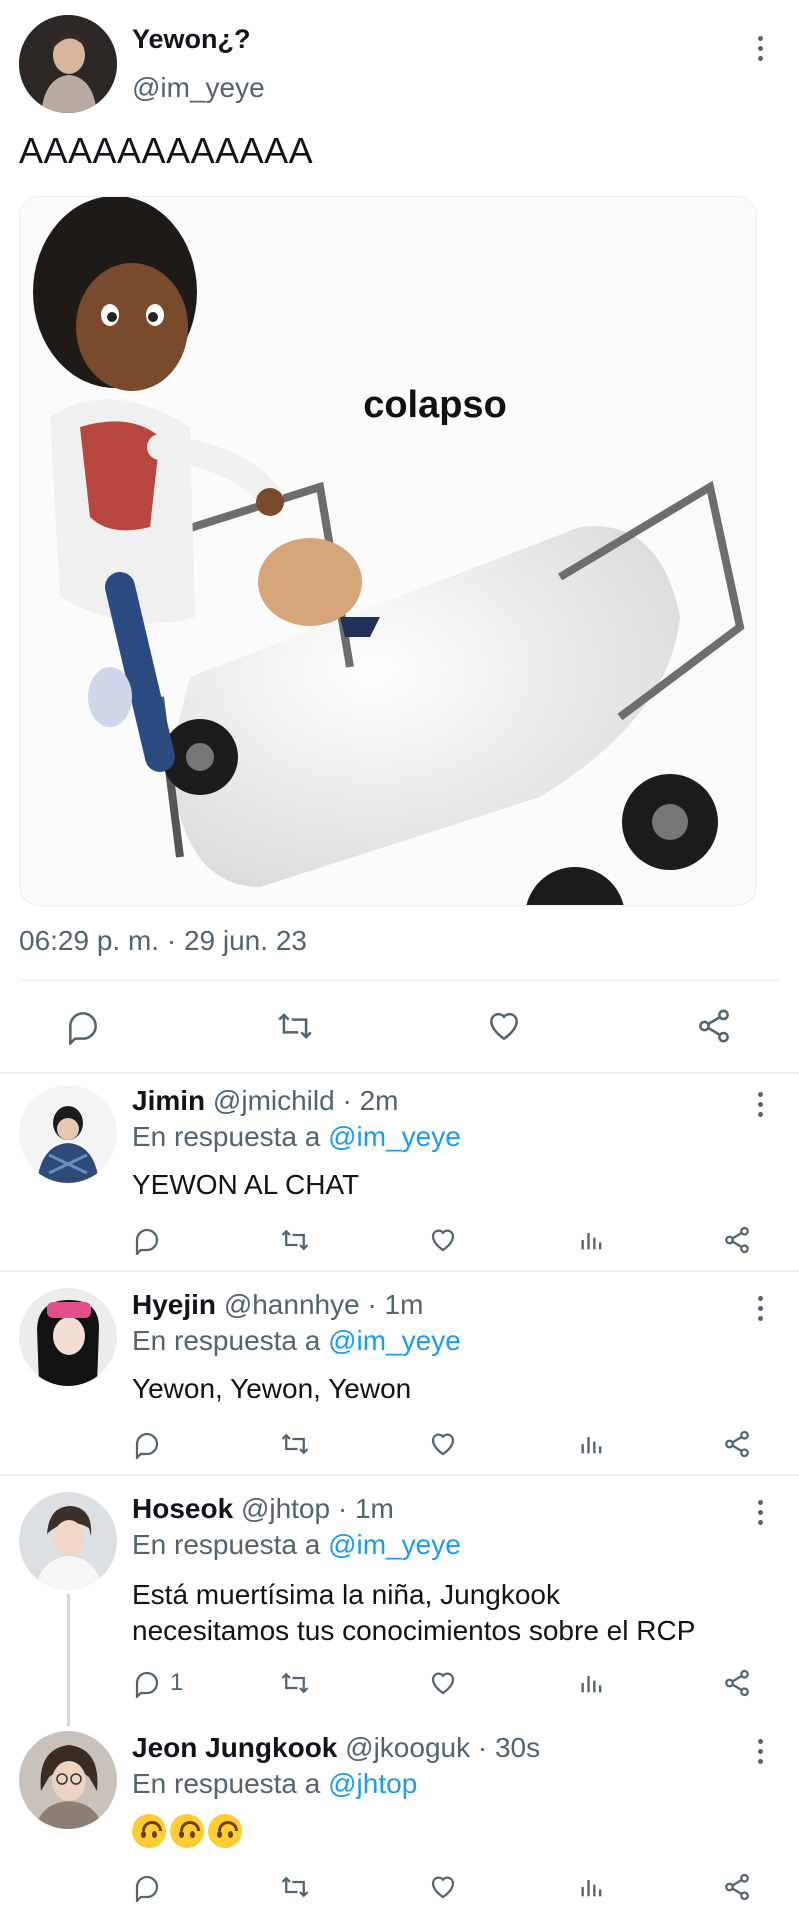 Image resolution: width=799 pixels, height=1920 pixels. I want to click on user-handle: @jmichild, so click(274, 1100).